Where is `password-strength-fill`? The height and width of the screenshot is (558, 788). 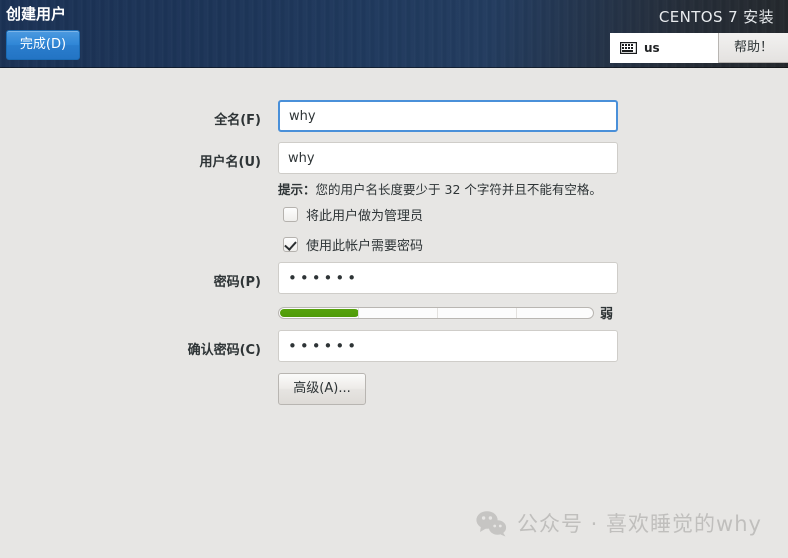 password-strength-fill is located at coordinates (319, 313).